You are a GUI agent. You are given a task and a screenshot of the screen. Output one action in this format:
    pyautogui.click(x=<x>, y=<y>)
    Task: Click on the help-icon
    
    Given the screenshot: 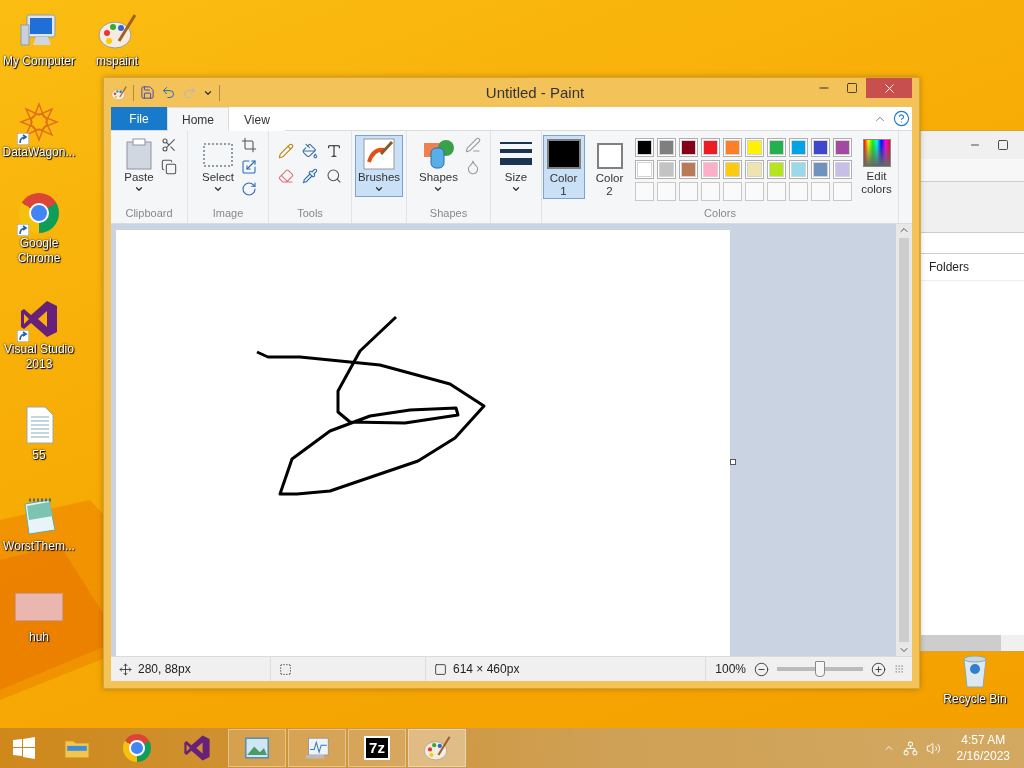 What is the action you would take?
    pyautogui.click(x=901, y=118)
    